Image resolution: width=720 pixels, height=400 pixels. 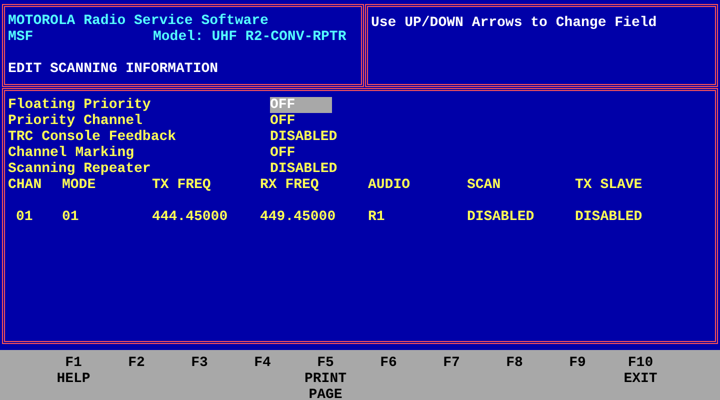 I want to click on column-header: TX SLAVE, so click(x=609, y=185).